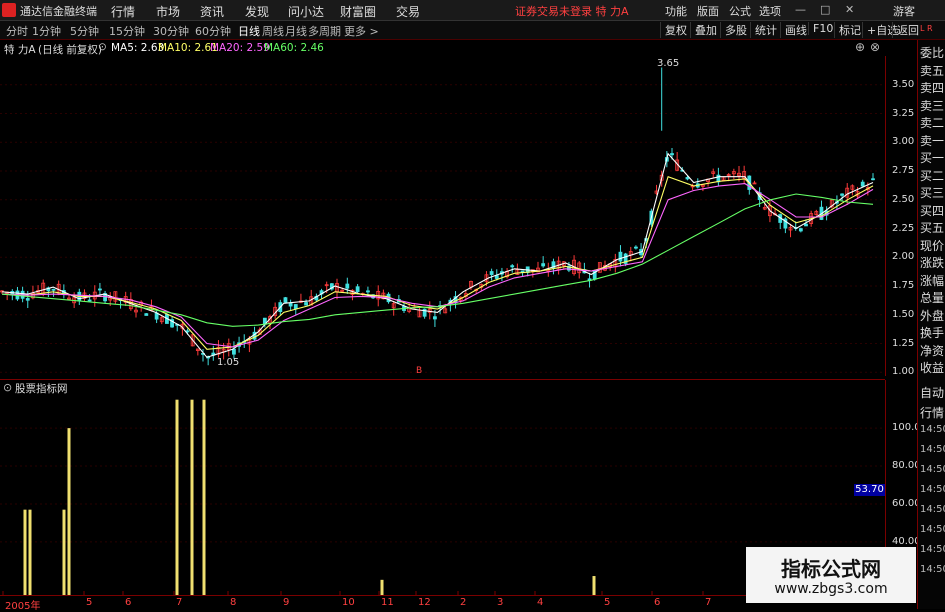 The image size is (945, 612). Describe the element at coordinates (572, 11) in the screenshot. I see `login-notice: 证券交易未登录 特 力A` at that location.